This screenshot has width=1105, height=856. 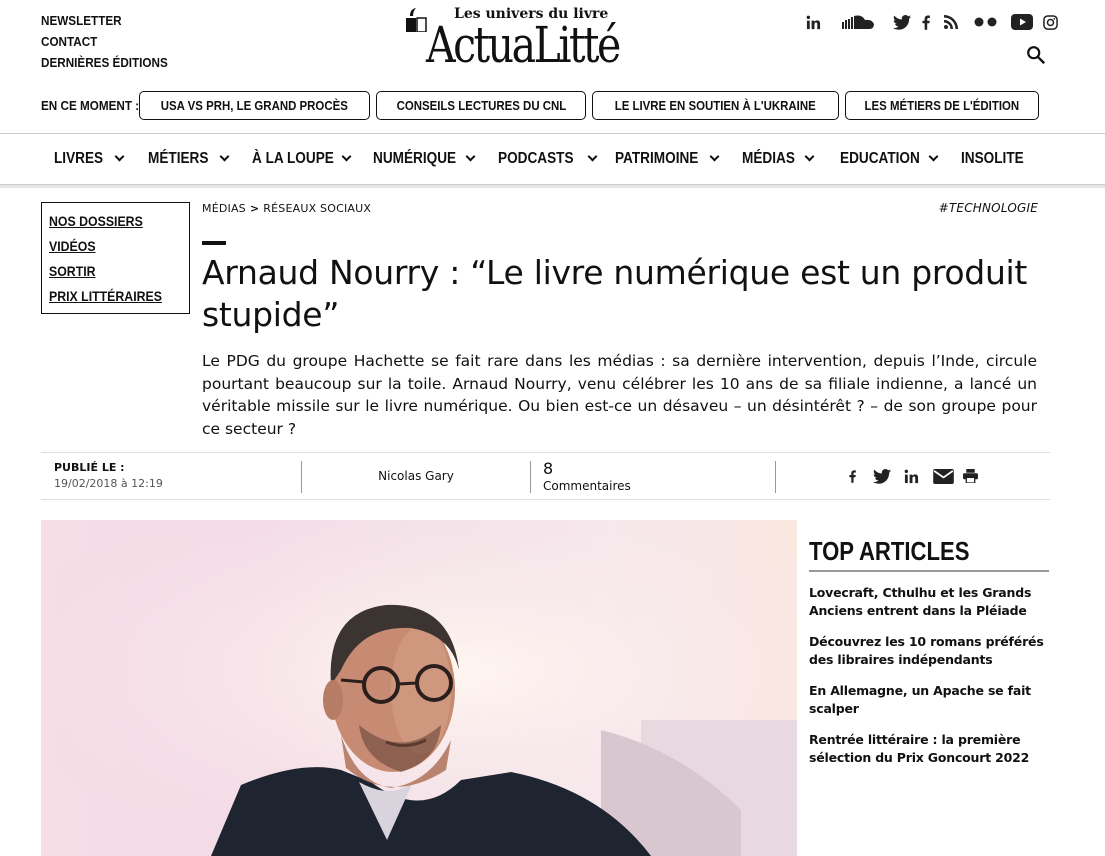 What do you see at coordinates (943, 476) in the screenshot?
I see `email-icon` at bounding box center [943, 476].